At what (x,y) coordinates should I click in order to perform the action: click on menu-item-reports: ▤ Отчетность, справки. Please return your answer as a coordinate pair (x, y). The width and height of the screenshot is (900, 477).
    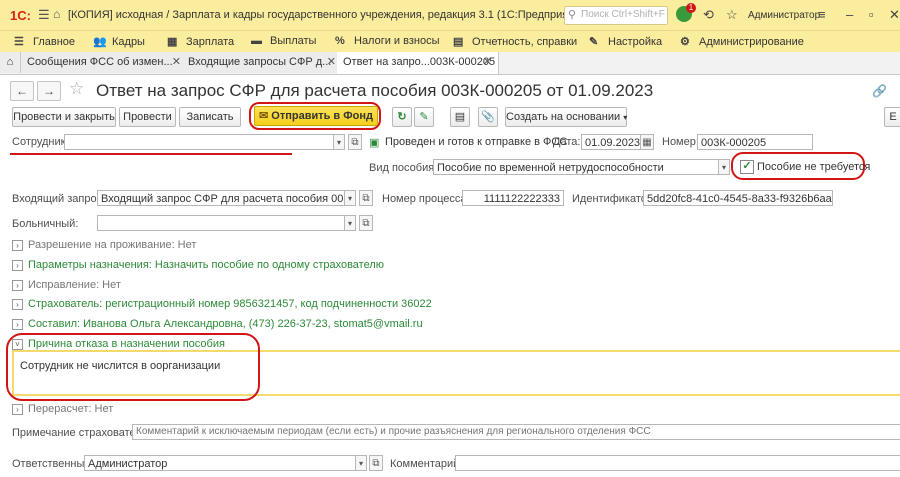
    Looking at the image, I should click on (515, 41).